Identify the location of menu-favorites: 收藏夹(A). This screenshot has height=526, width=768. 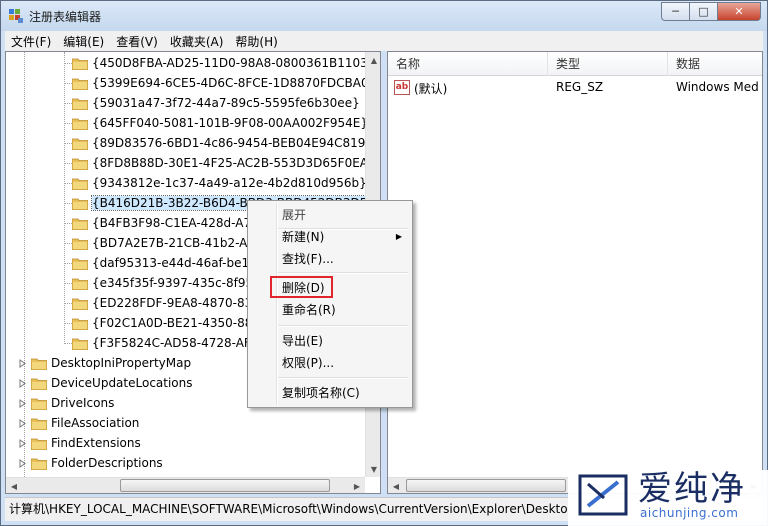
(197, 41).